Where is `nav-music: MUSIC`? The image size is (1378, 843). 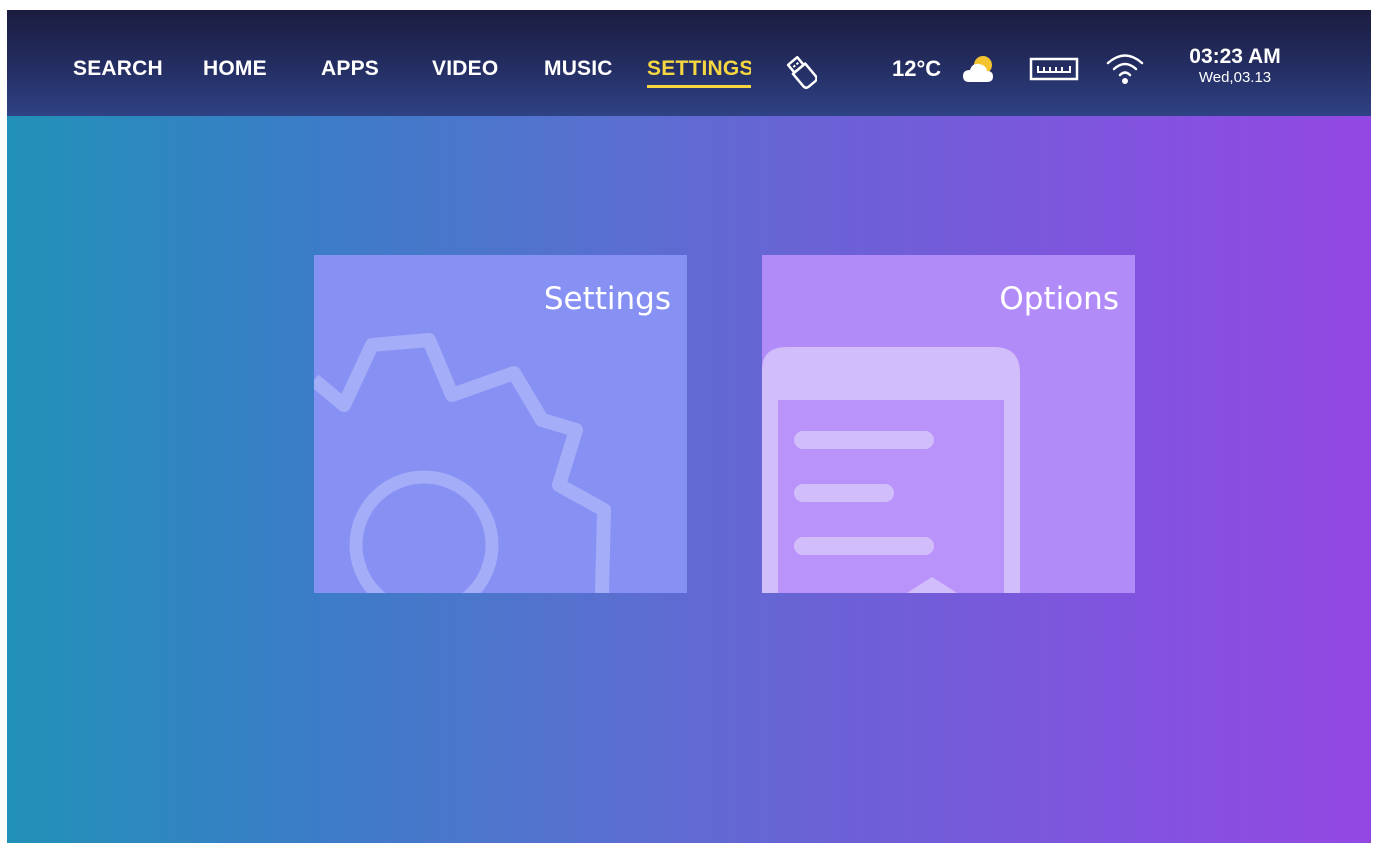
nav-music: MUSIC is located at coordinates (578, 69).